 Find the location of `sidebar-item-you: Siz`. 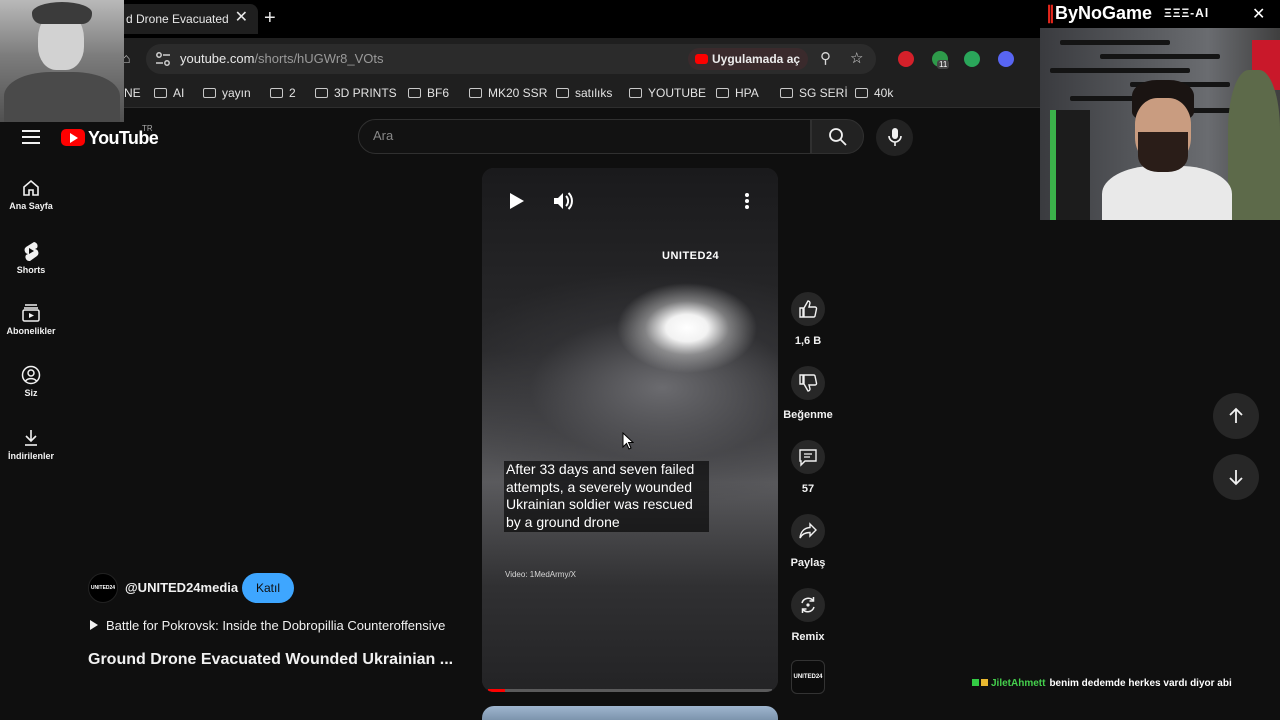

sidebar-item-you: Siz is located at coordinates (31, 381).